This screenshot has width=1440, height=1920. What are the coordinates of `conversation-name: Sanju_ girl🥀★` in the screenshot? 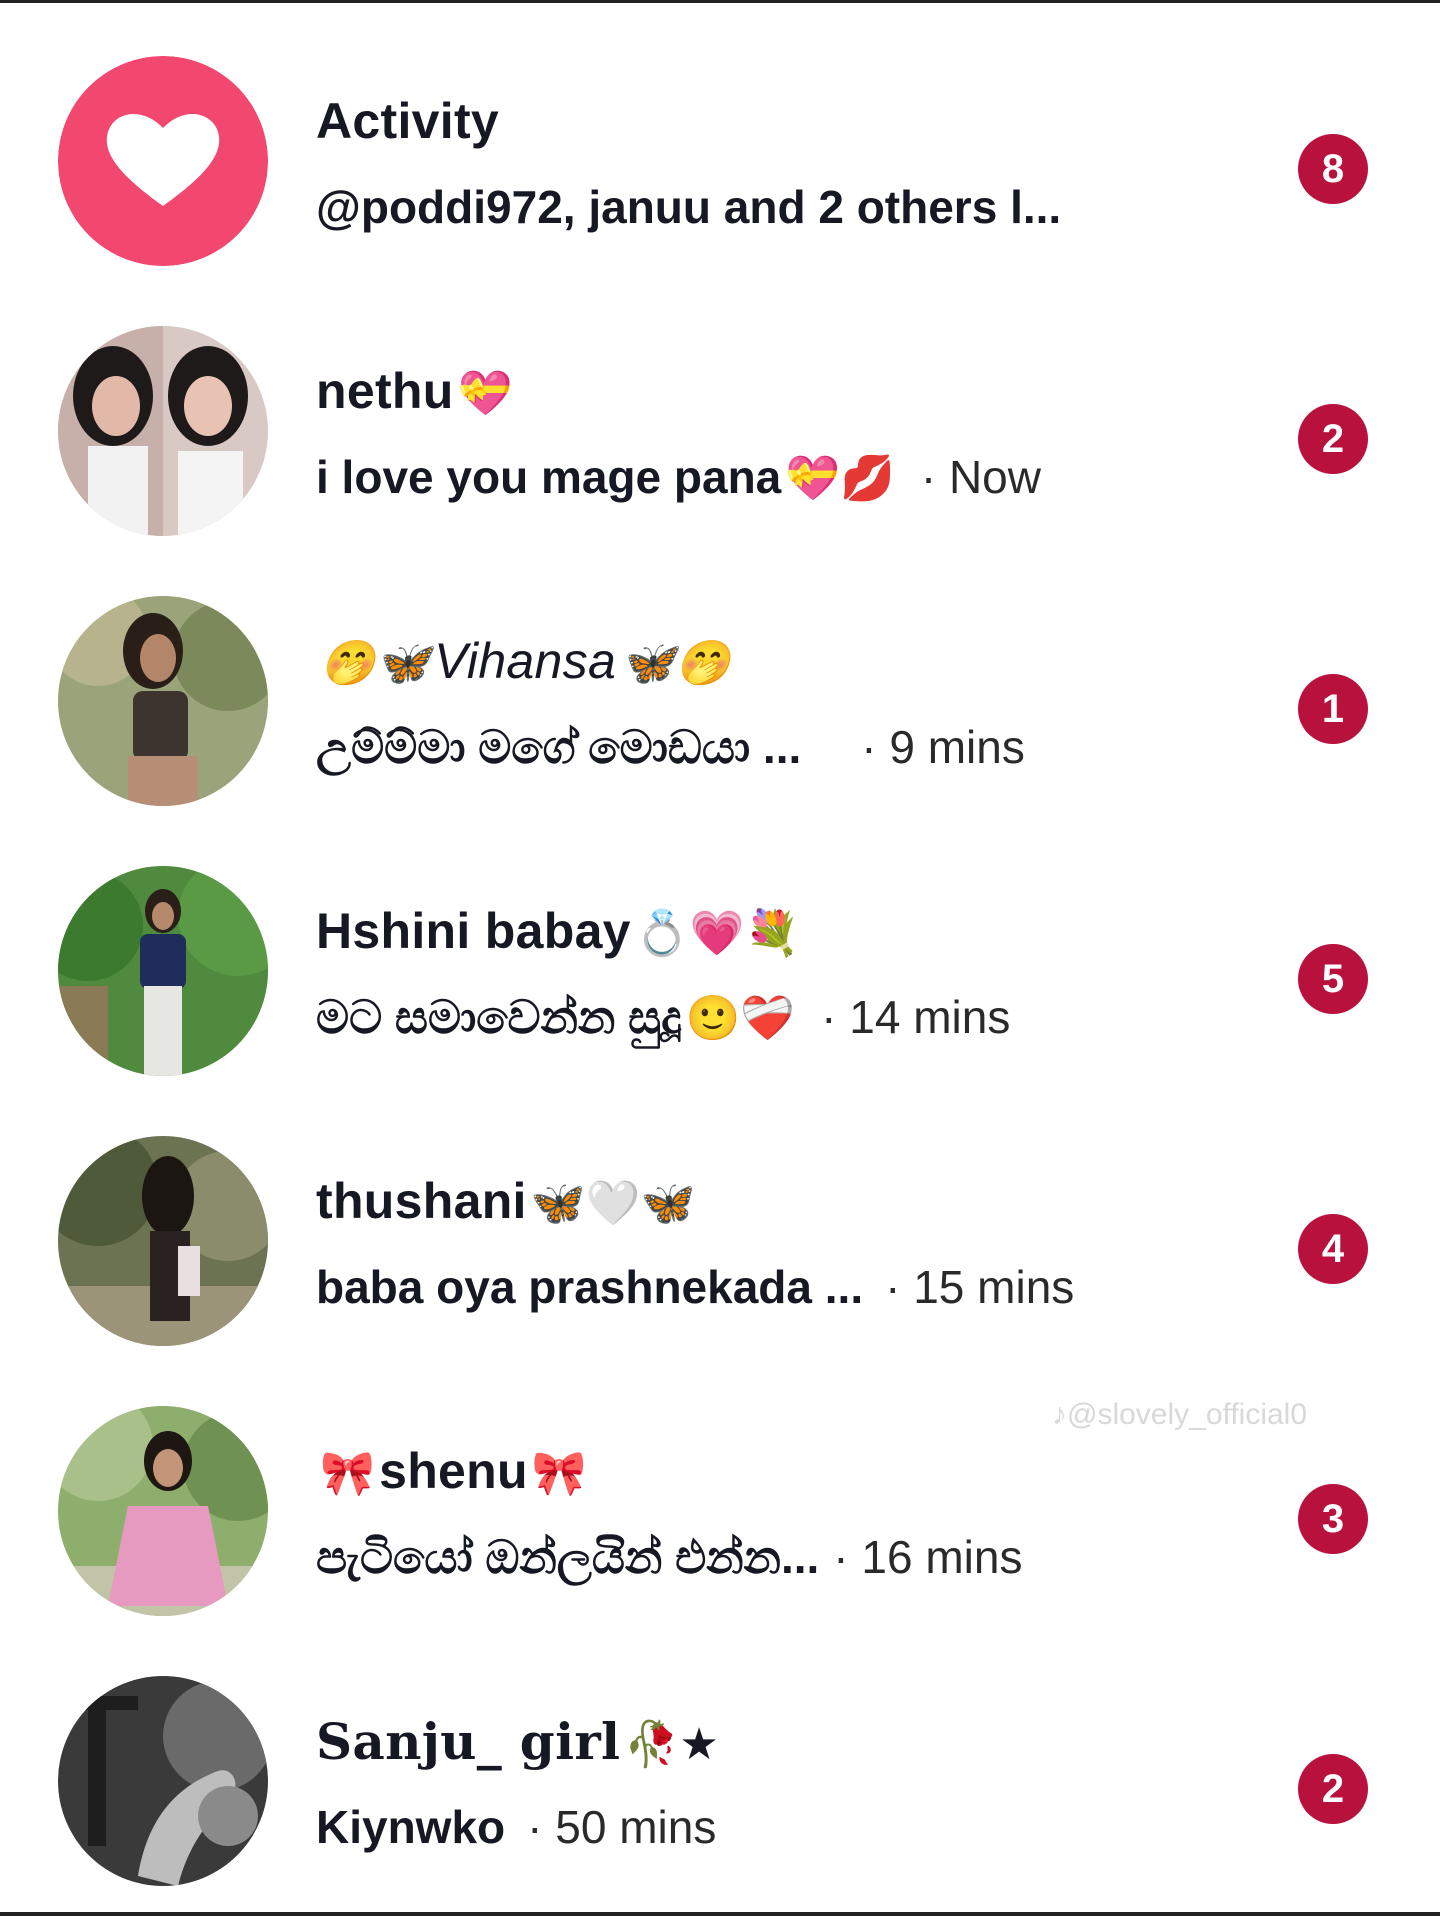 It's located at (519, 1741).